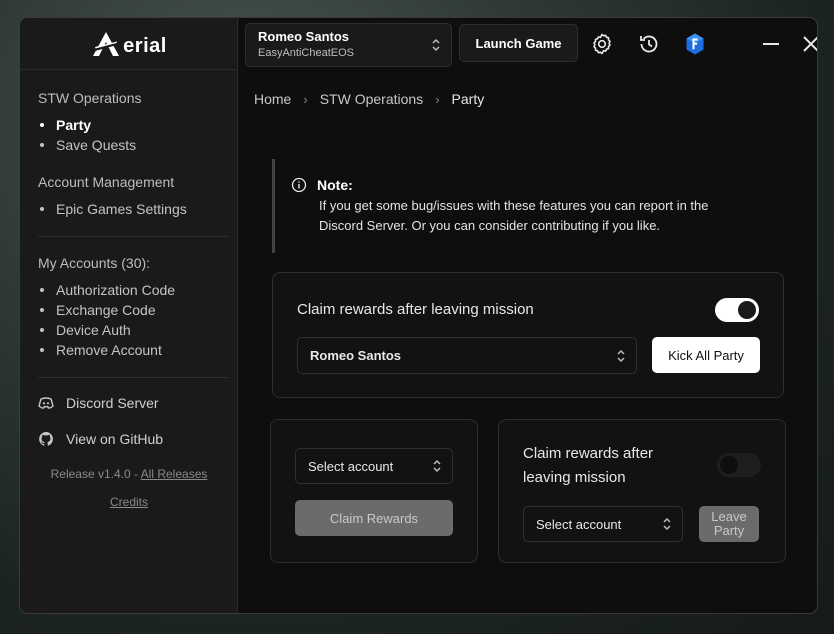 This screenshot has height=634, width=834. I want to click on sidebar-item-epic-games-settings: Epic Games Settings, so click(133, 209).